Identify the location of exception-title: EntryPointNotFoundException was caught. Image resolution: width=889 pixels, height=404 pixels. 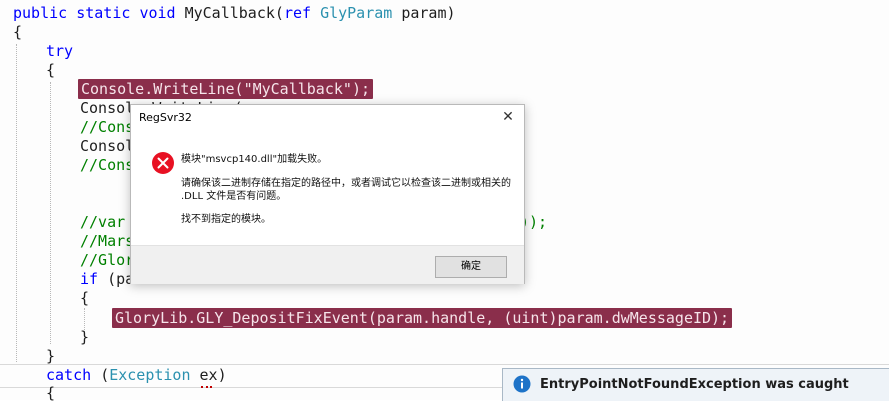
(694, 384).